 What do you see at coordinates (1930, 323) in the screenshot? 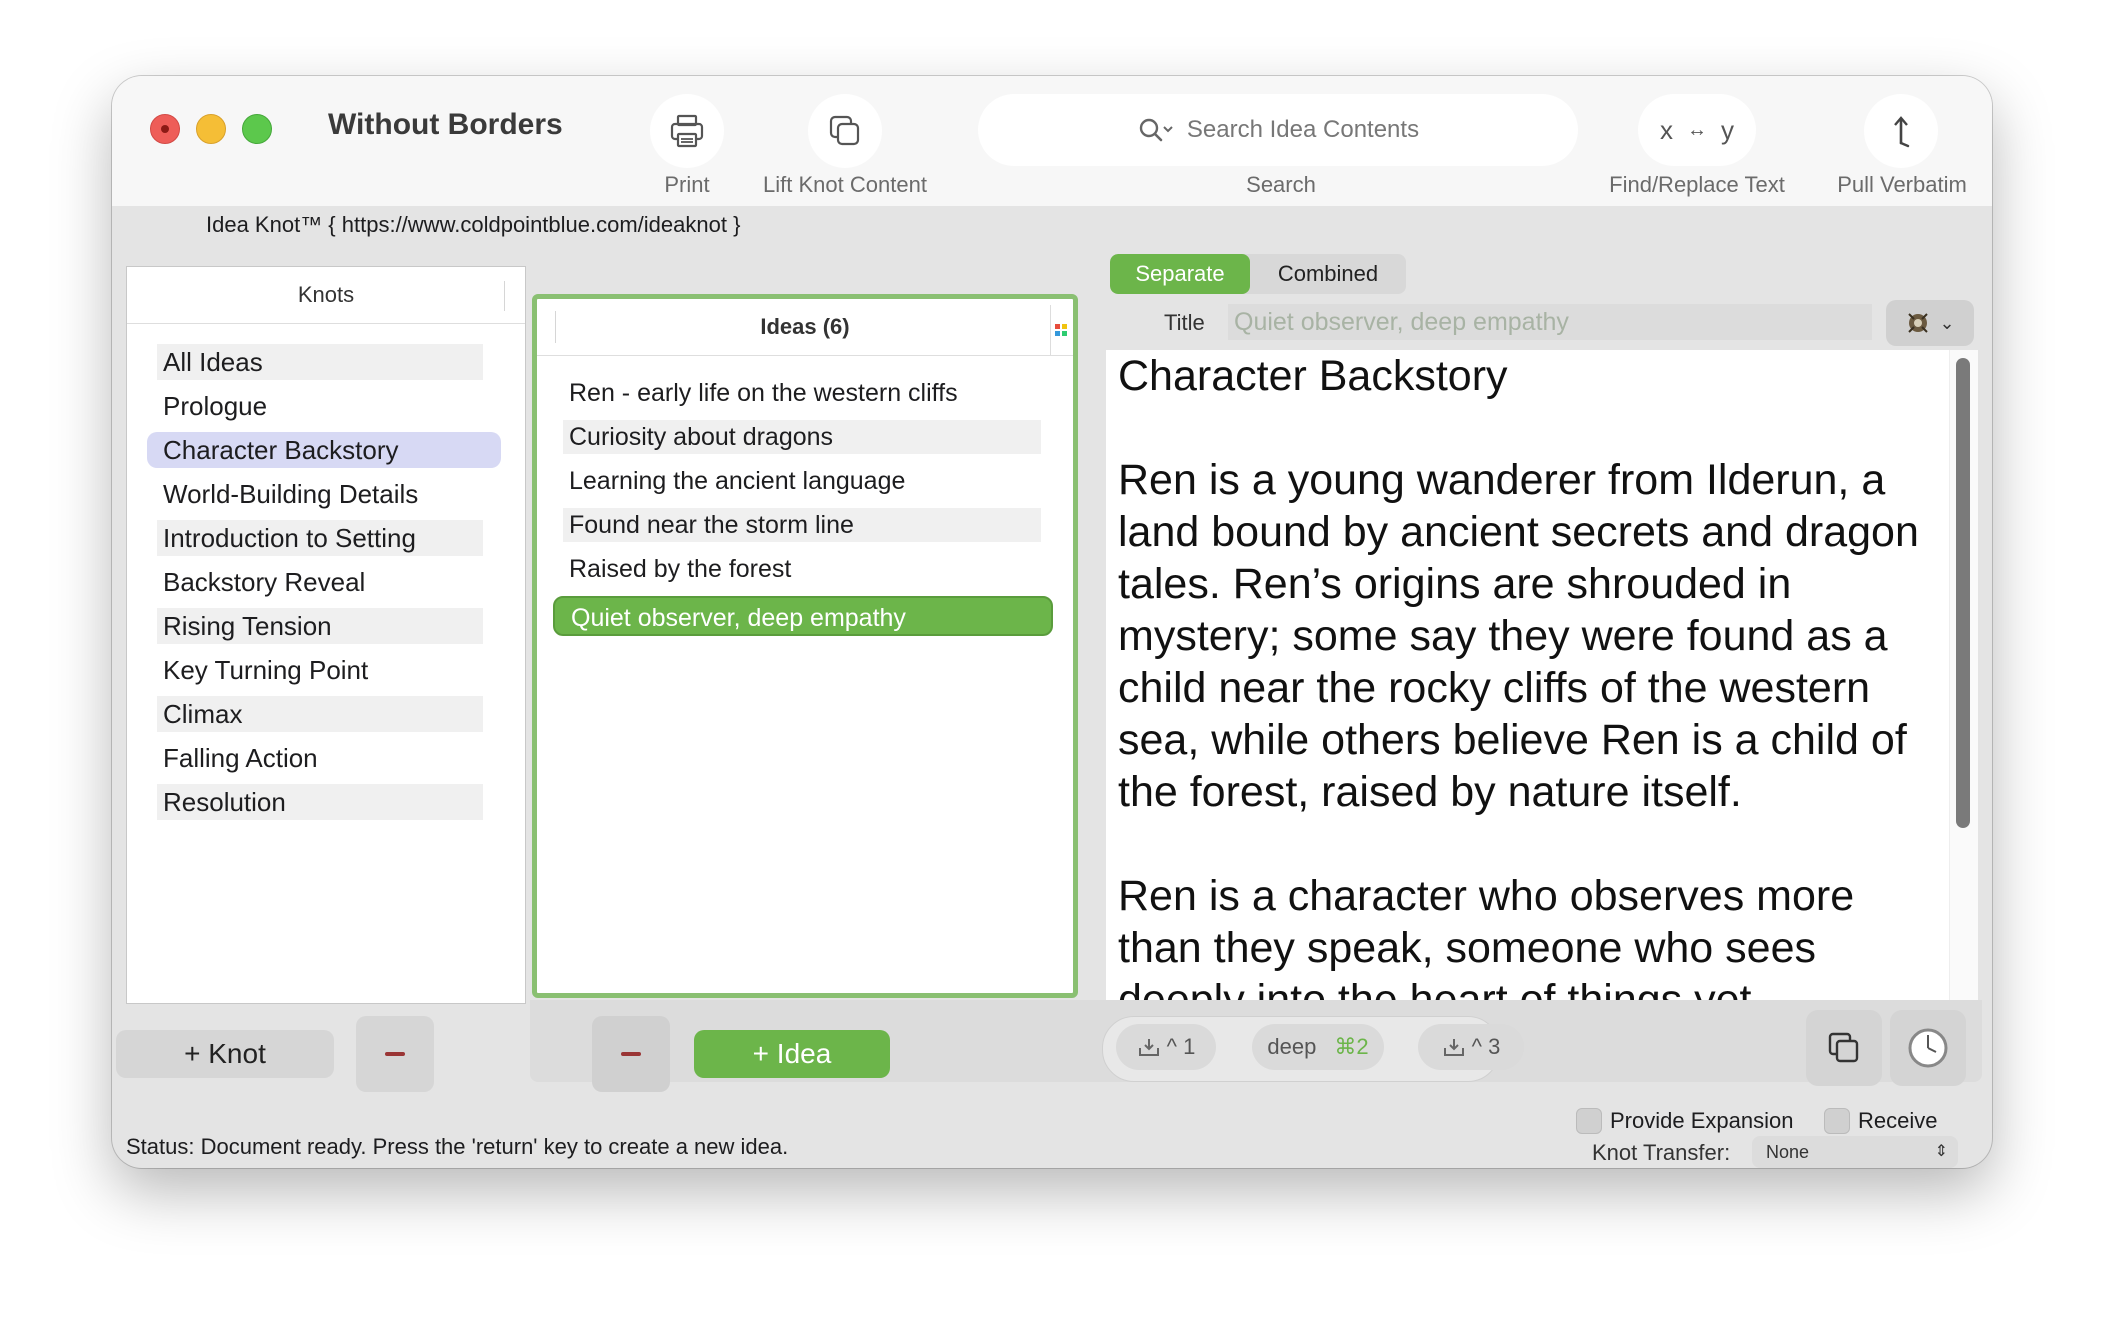
I see `emoji-menu-button: ⌄` at bounding box center [1930, 323].